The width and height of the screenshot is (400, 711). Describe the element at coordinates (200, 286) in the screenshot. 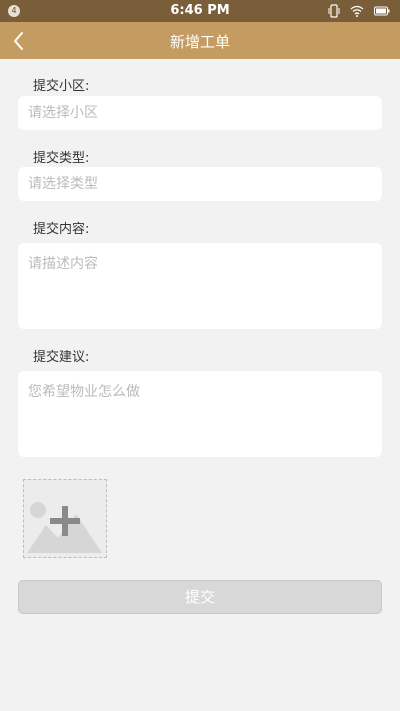

I see `content-textarea: 请描述内容` at that location.